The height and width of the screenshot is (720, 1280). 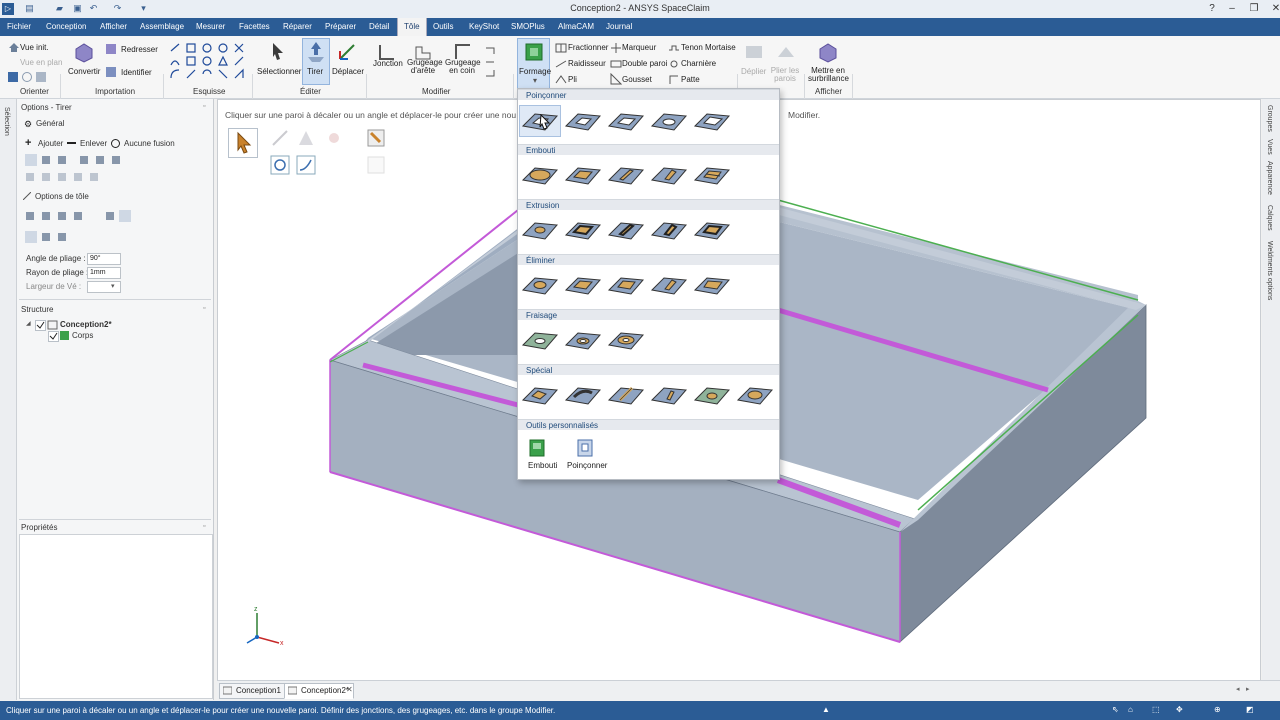 What do you see at coordinates (28, 143) in the screenshot?
I see `add-icon: +` at bounding box center [28, 143].